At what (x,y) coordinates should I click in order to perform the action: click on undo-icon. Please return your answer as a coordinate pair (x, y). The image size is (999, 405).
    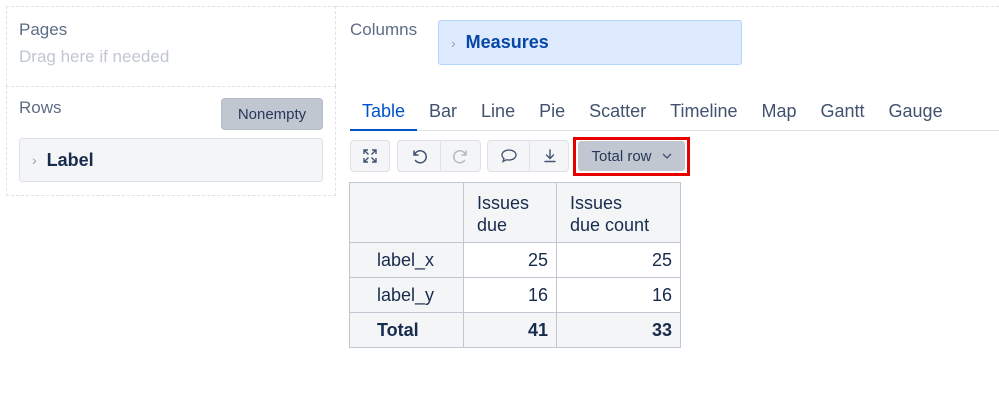
    Looking at the image, I should click on (420, 157).